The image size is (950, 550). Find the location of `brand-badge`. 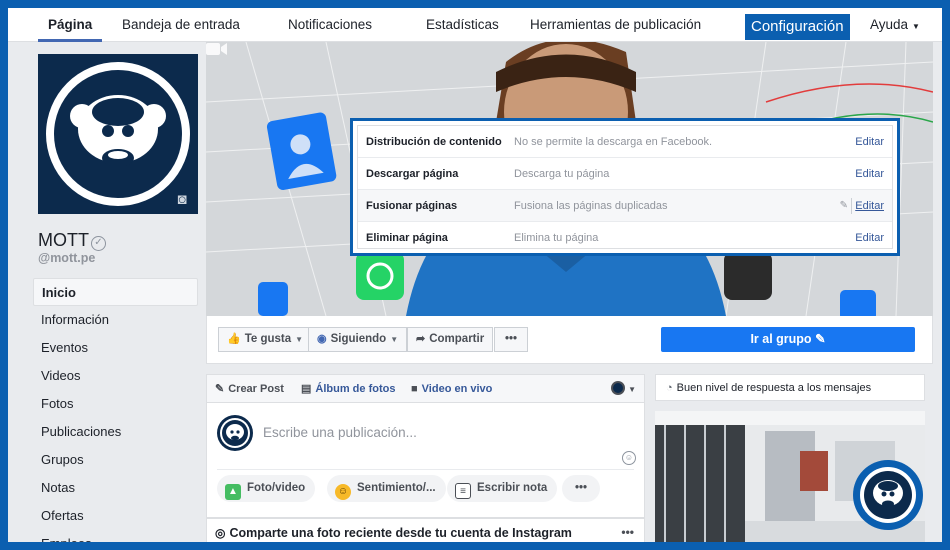

brand-badge is located at coordinates (888, 495).